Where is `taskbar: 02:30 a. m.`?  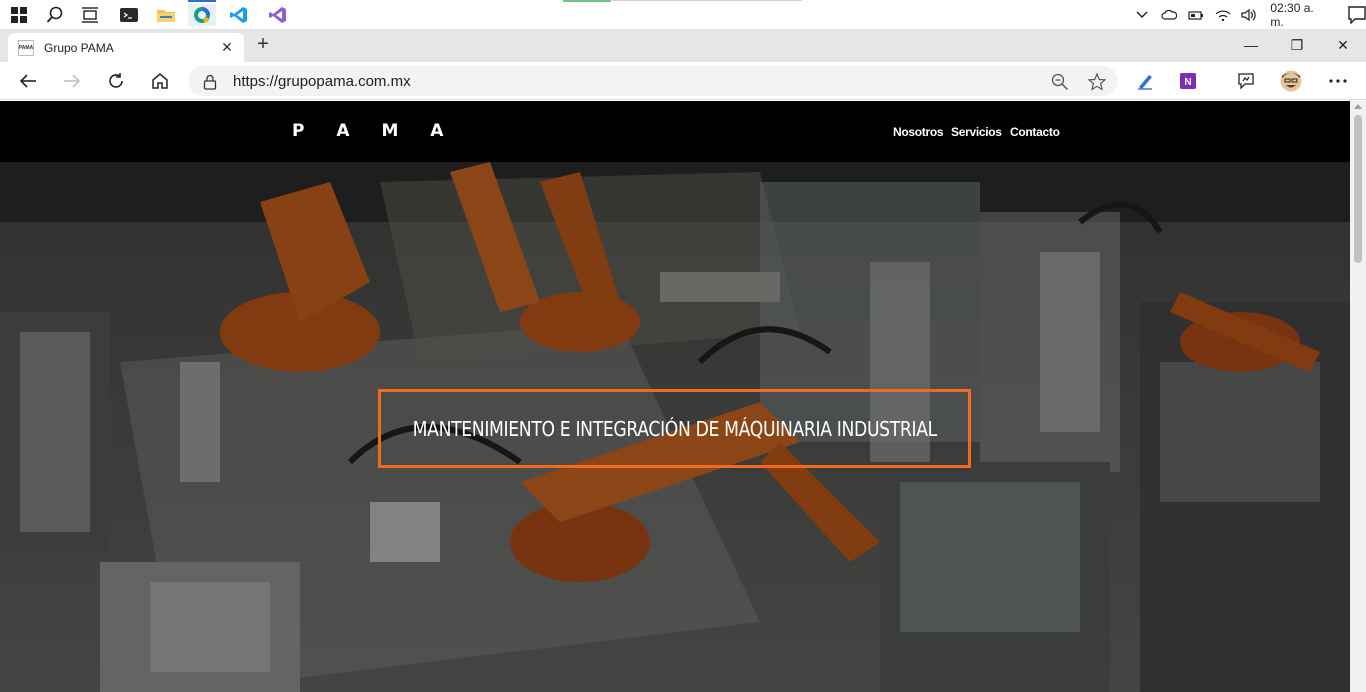 taskbar: 02:30 a. m. is located at coordinates (683, 15).